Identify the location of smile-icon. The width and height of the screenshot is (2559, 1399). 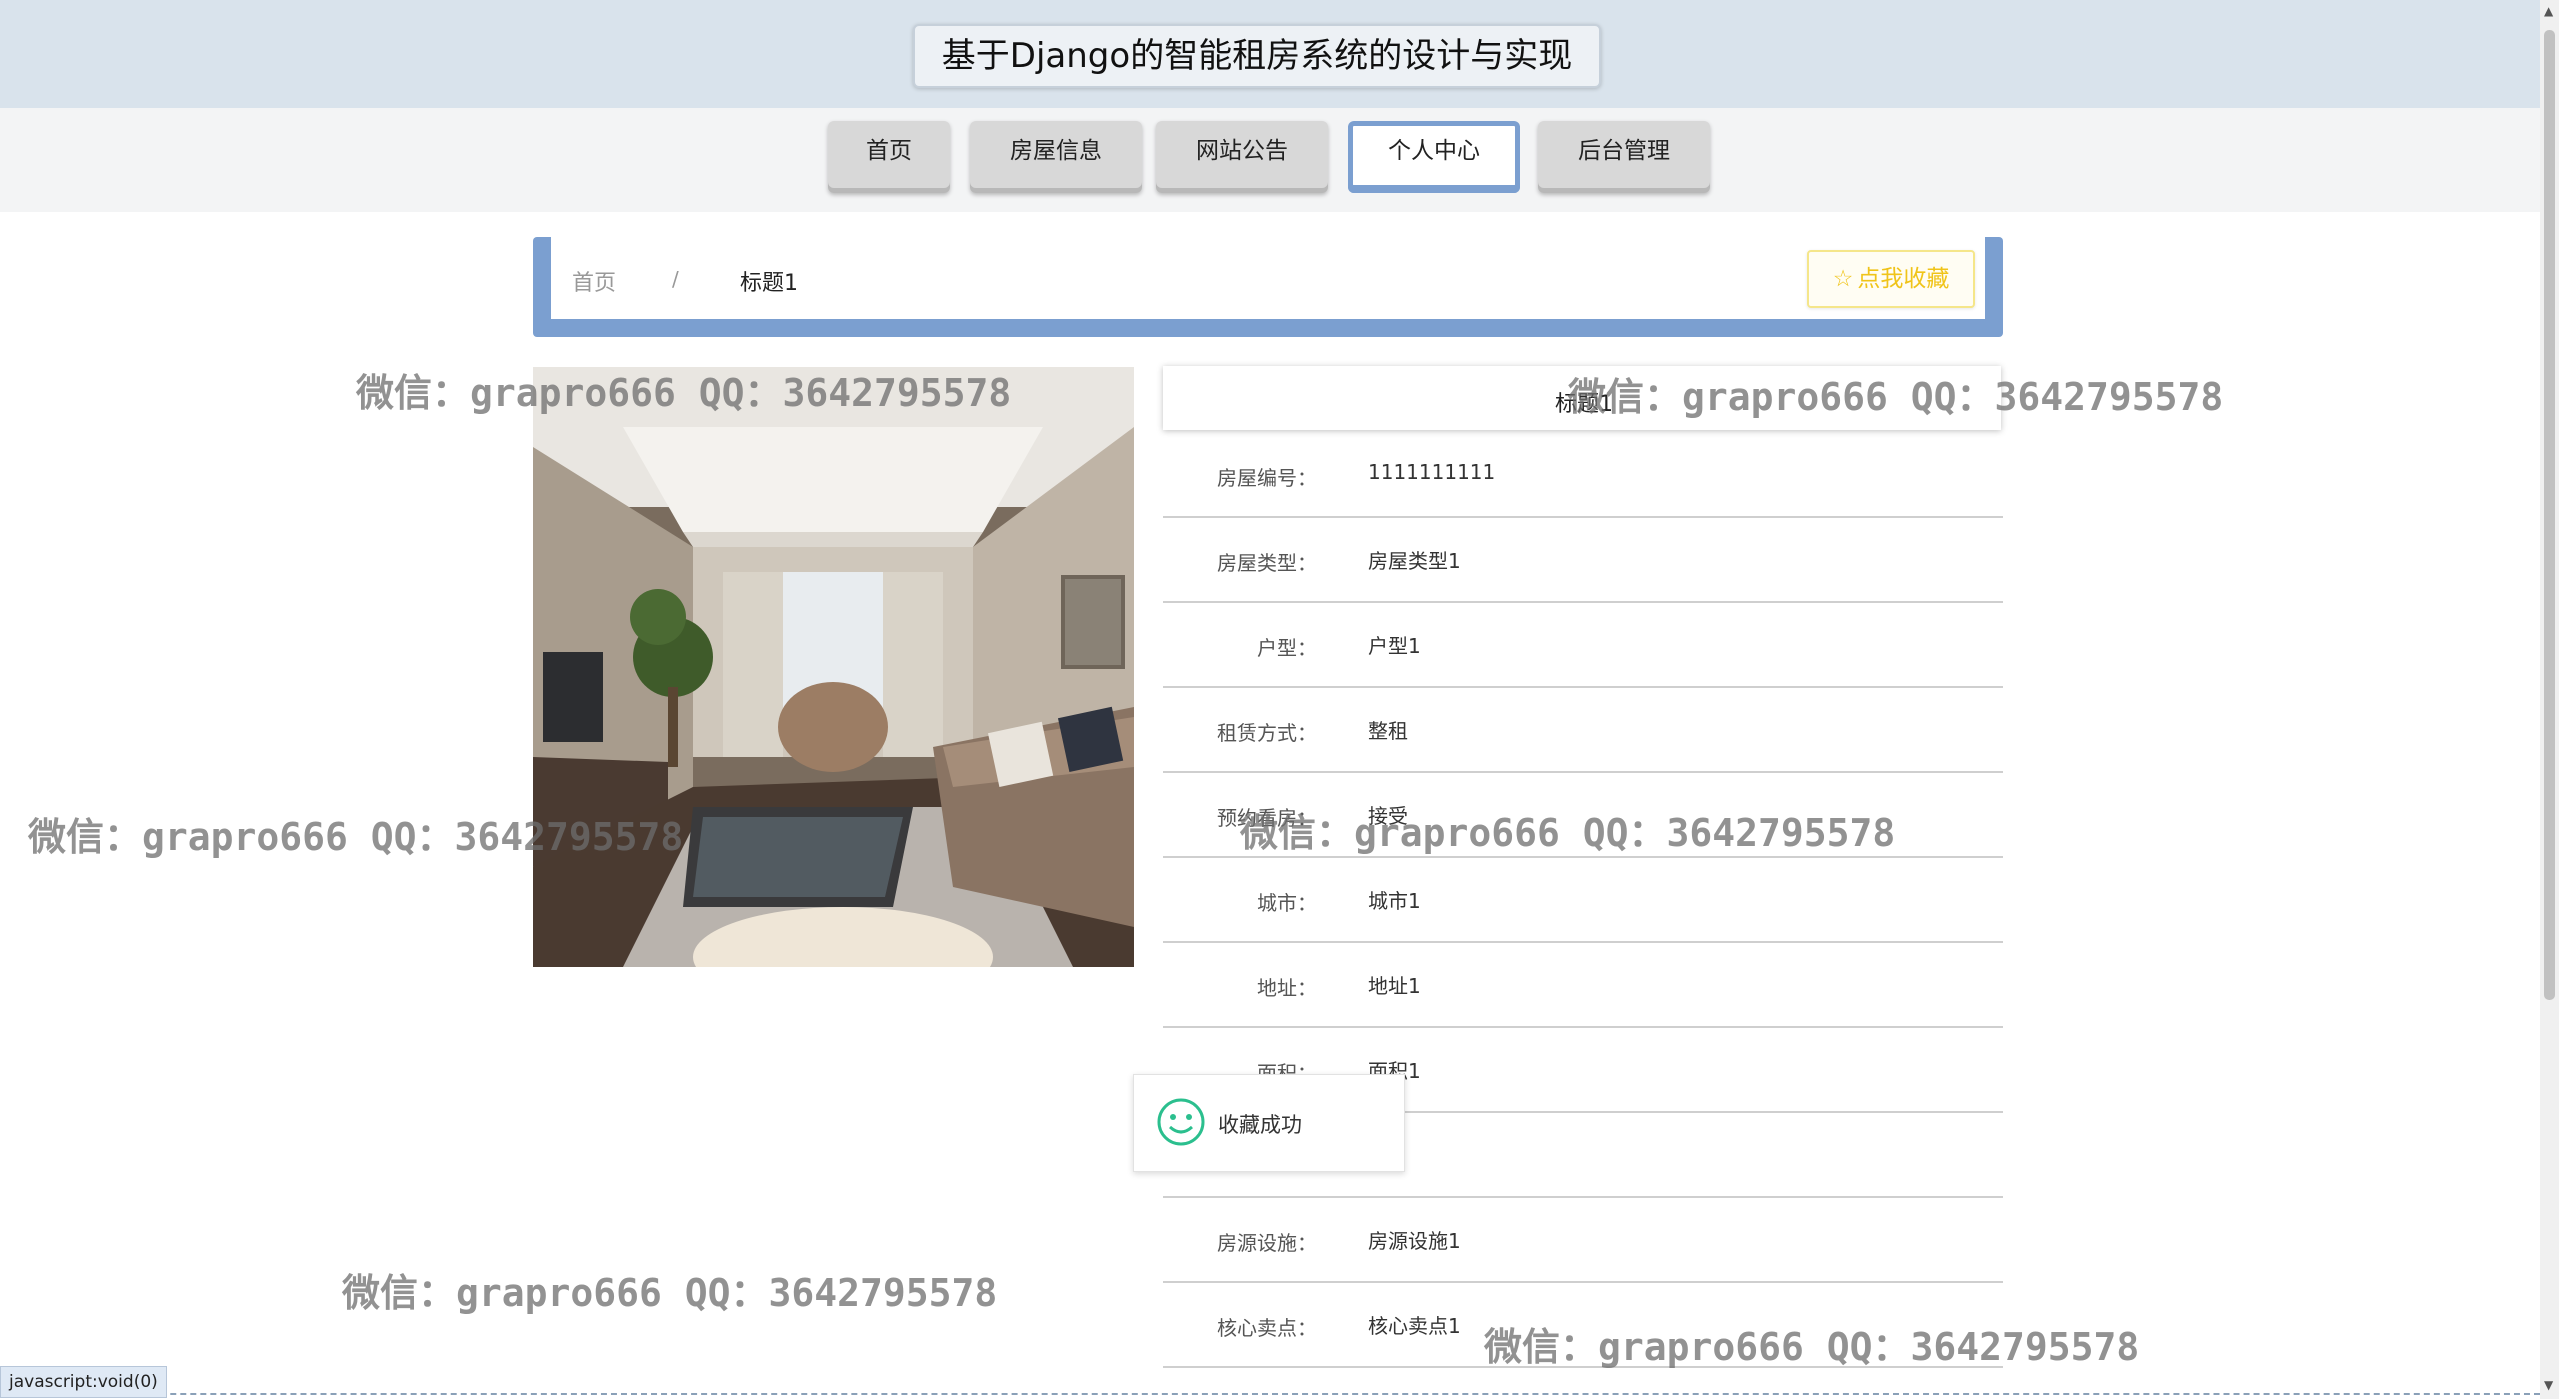
(1181, 1122).